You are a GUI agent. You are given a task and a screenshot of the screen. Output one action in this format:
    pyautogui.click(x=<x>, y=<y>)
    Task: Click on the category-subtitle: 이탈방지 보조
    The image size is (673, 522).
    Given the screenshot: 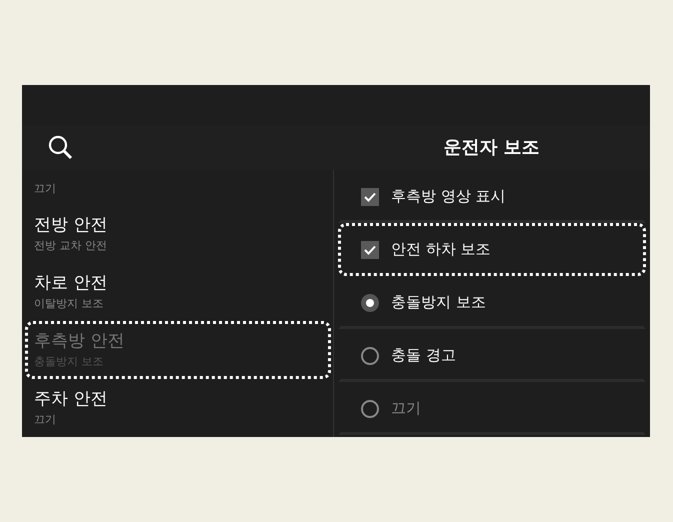 What is the action you would take?
    pyautogui.click(x=69, y=304)
    